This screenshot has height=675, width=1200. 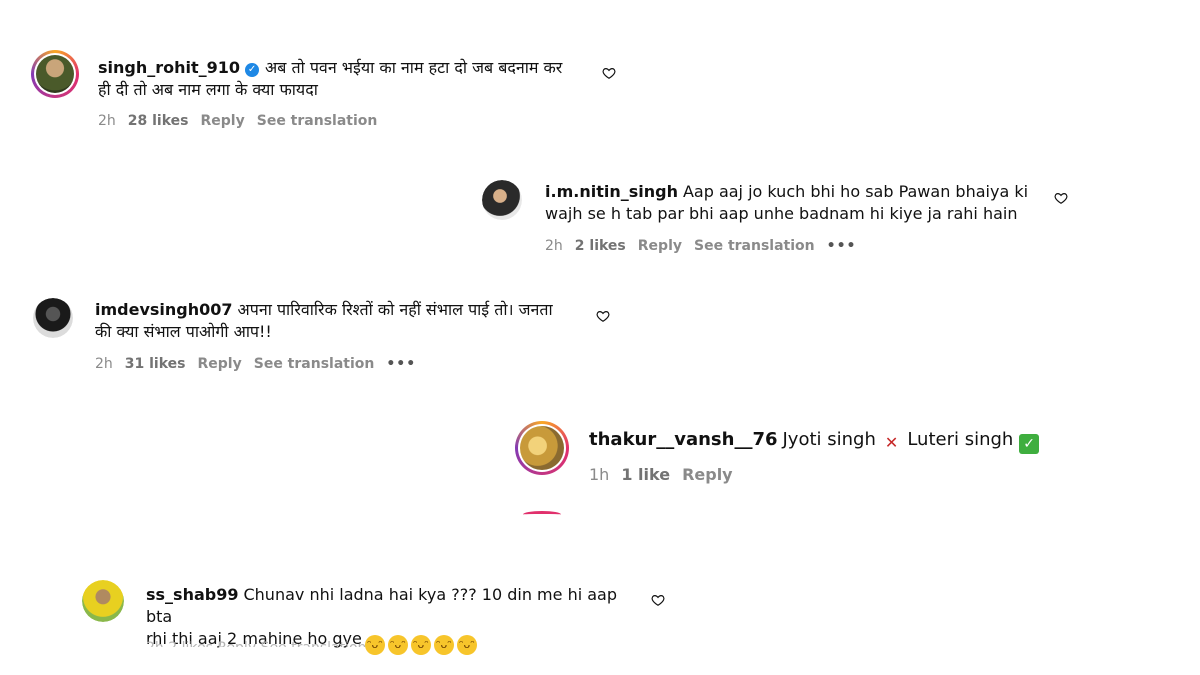 What do you see at coordinates (542, 448) in the screenshot?
I see `avatar-thakur-vansh` at bounding box center [542, 448].